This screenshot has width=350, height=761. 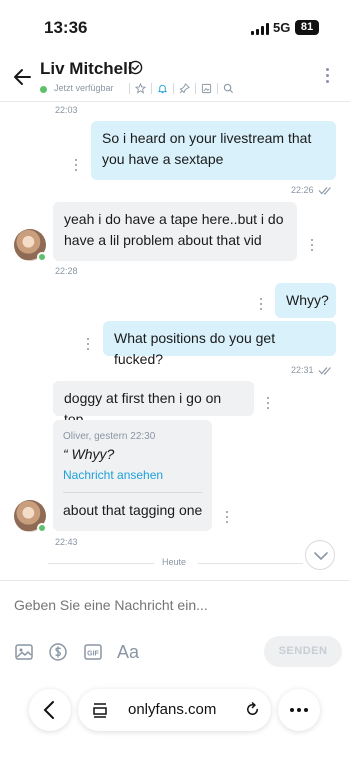 What do you see at coordinates (302, 190) in the screenshot?
I see `message-time: 22:26` at bounding box center [302, 190].